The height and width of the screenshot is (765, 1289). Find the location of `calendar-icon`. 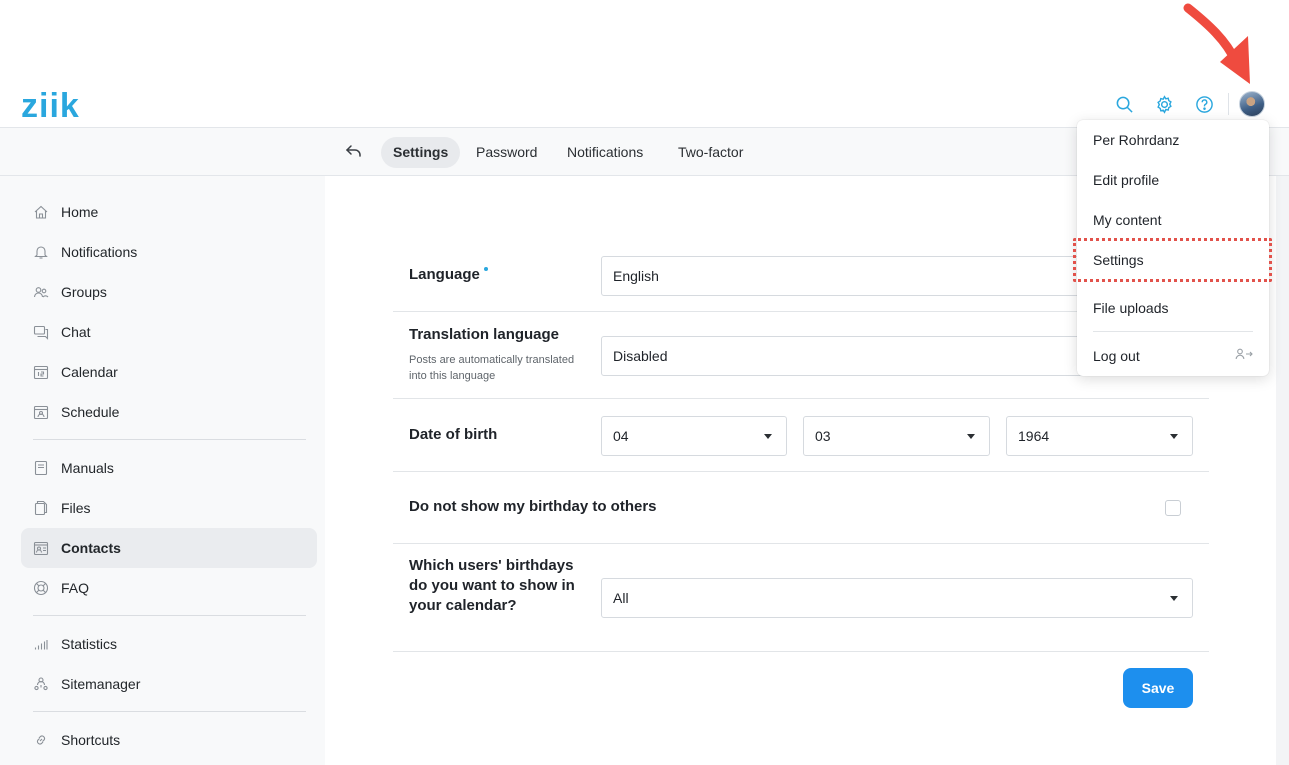

calendar-icon is located at coordinates (41, 372).